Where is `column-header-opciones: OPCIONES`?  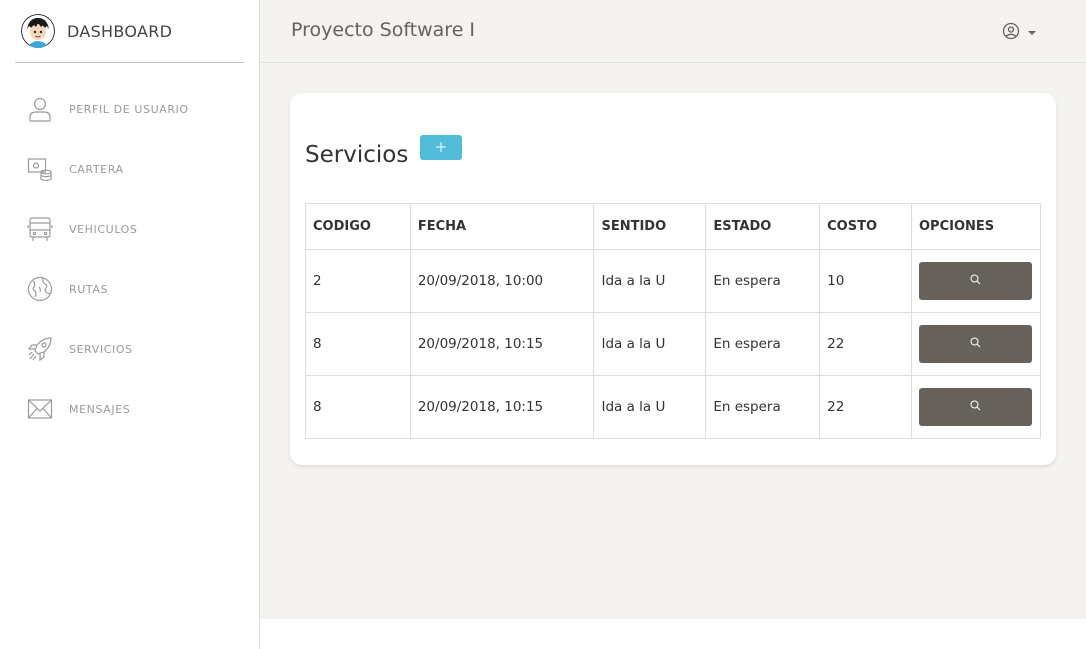
column-header-opciones: OPCIONES is located at coordinates (976, 226).